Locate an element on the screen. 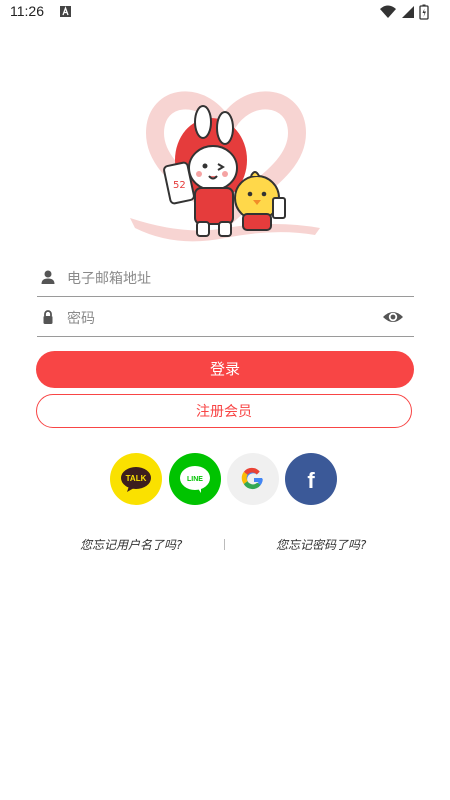  line-icon: LINE is located at coordinates (195, 479).